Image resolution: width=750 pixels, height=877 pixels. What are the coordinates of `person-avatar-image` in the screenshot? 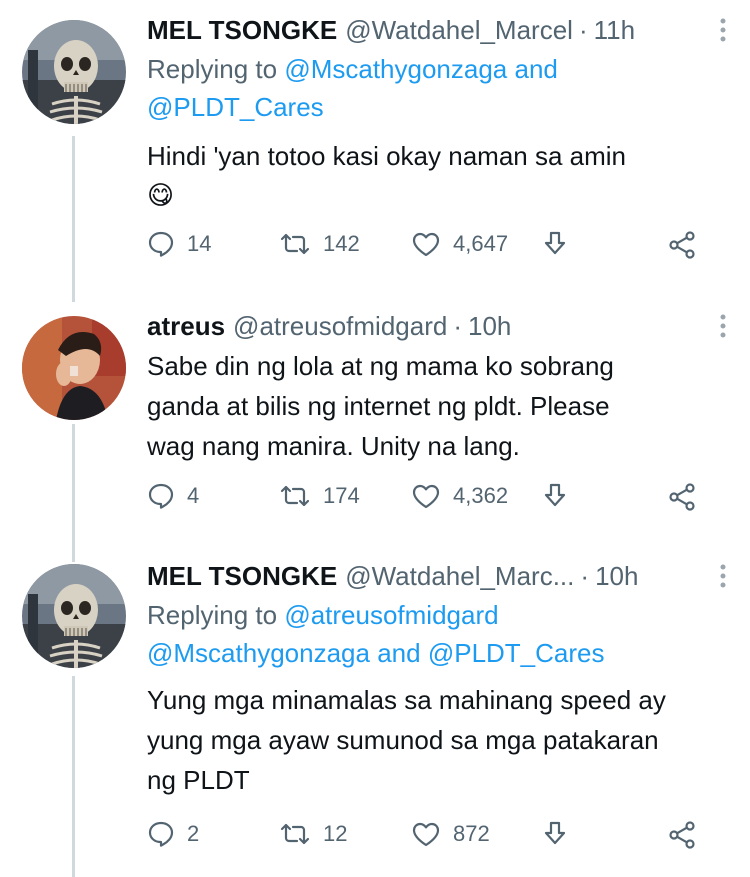 It's located at (74, 368).